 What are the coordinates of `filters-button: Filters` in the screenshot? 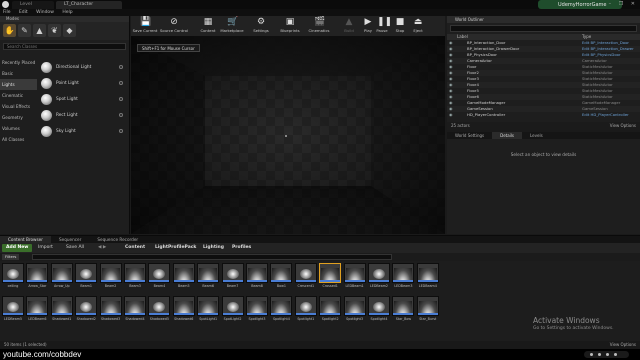 It's located at (11, 257).